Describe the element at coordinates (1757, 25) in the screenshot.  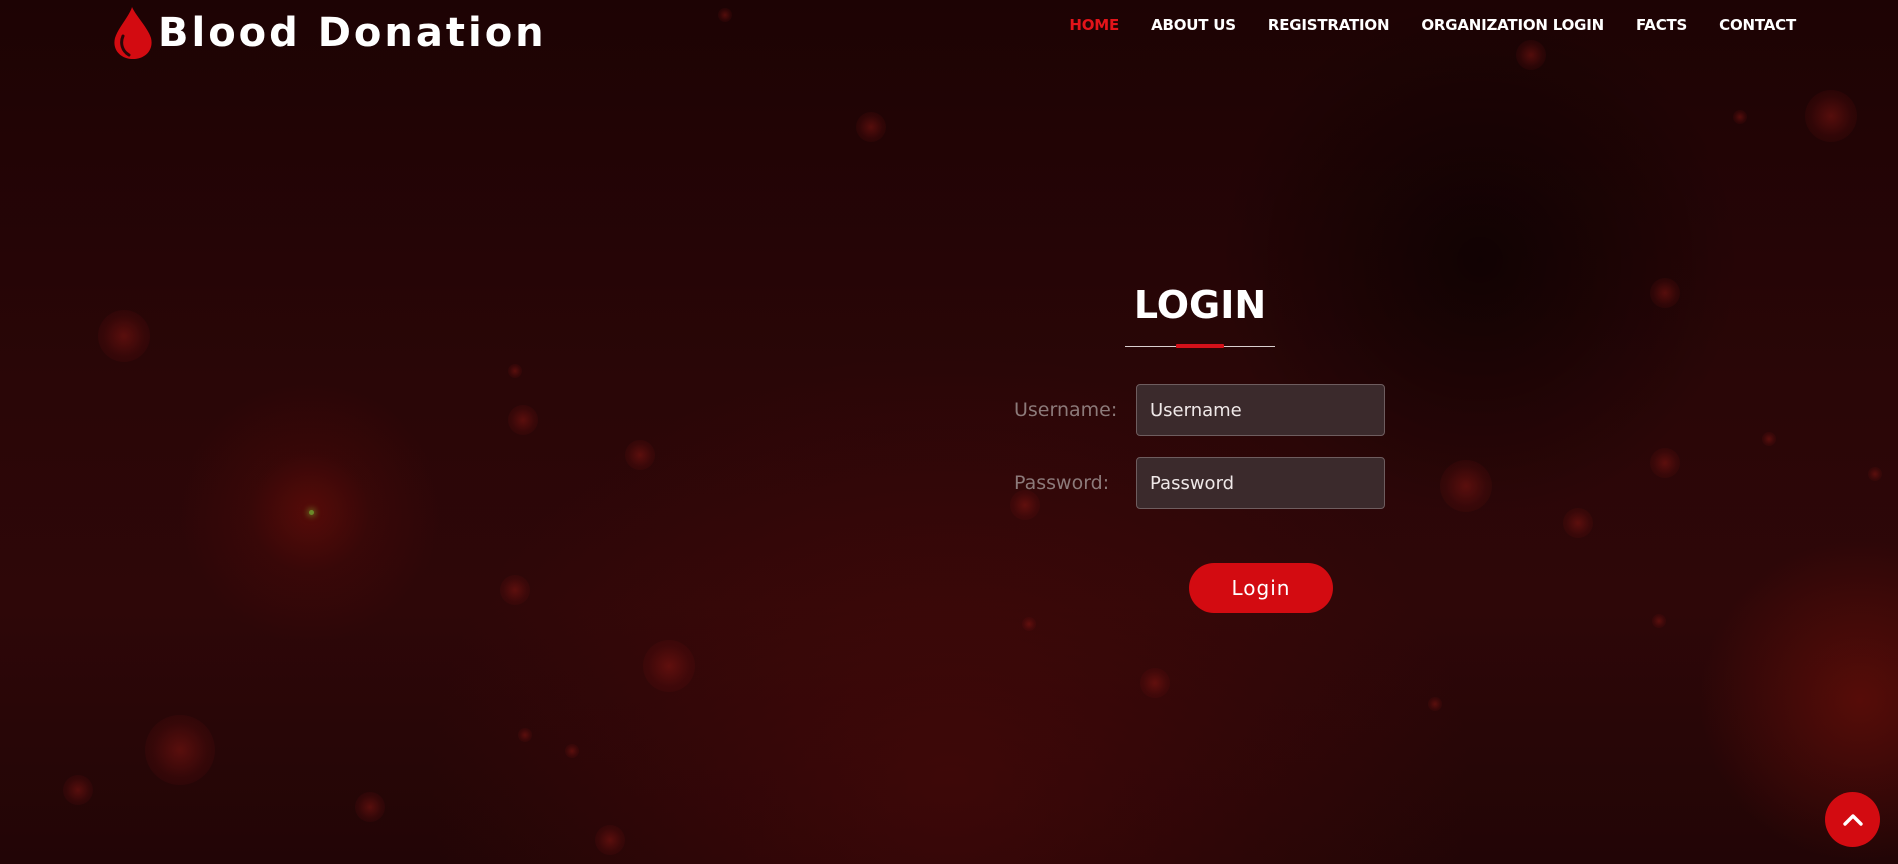
I see `nav-item-contact: CONTACT` at that location.